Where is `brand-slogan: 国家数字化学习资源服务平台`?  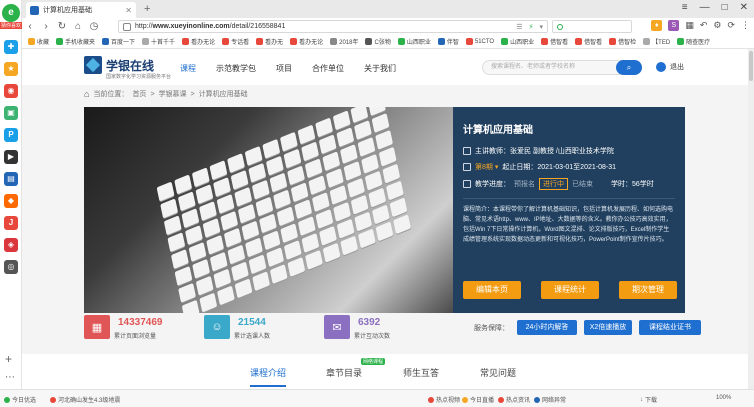 brand-slogan: 国家数字化学习资源服务平台 is located at coordinates (139, 77).